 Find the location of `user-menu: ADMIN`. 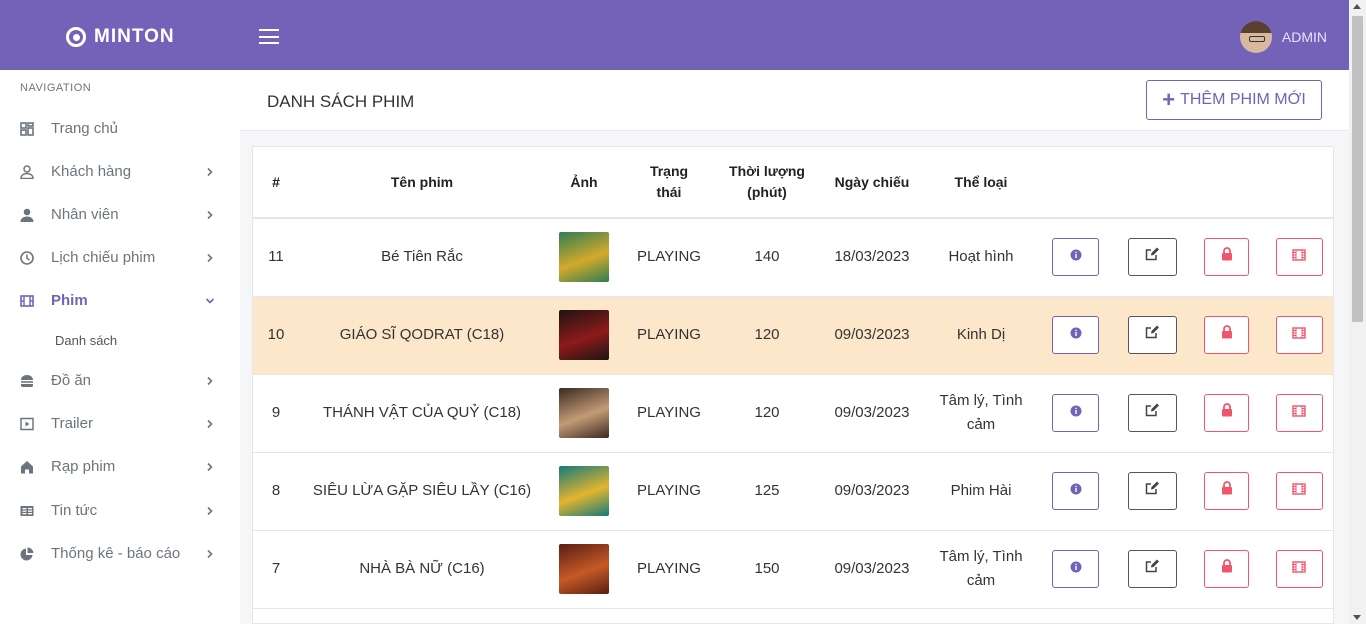

user-menu: ADMIN is located at coordinates (1283, 37).